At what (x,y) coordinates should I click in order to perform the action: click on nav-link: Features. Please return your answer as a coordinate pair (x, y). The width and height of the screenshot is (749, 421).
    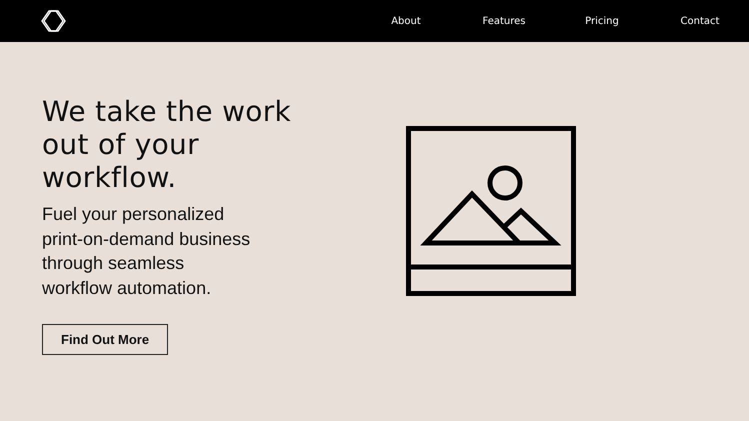
    Looking at the image, I should click on (504, 21).